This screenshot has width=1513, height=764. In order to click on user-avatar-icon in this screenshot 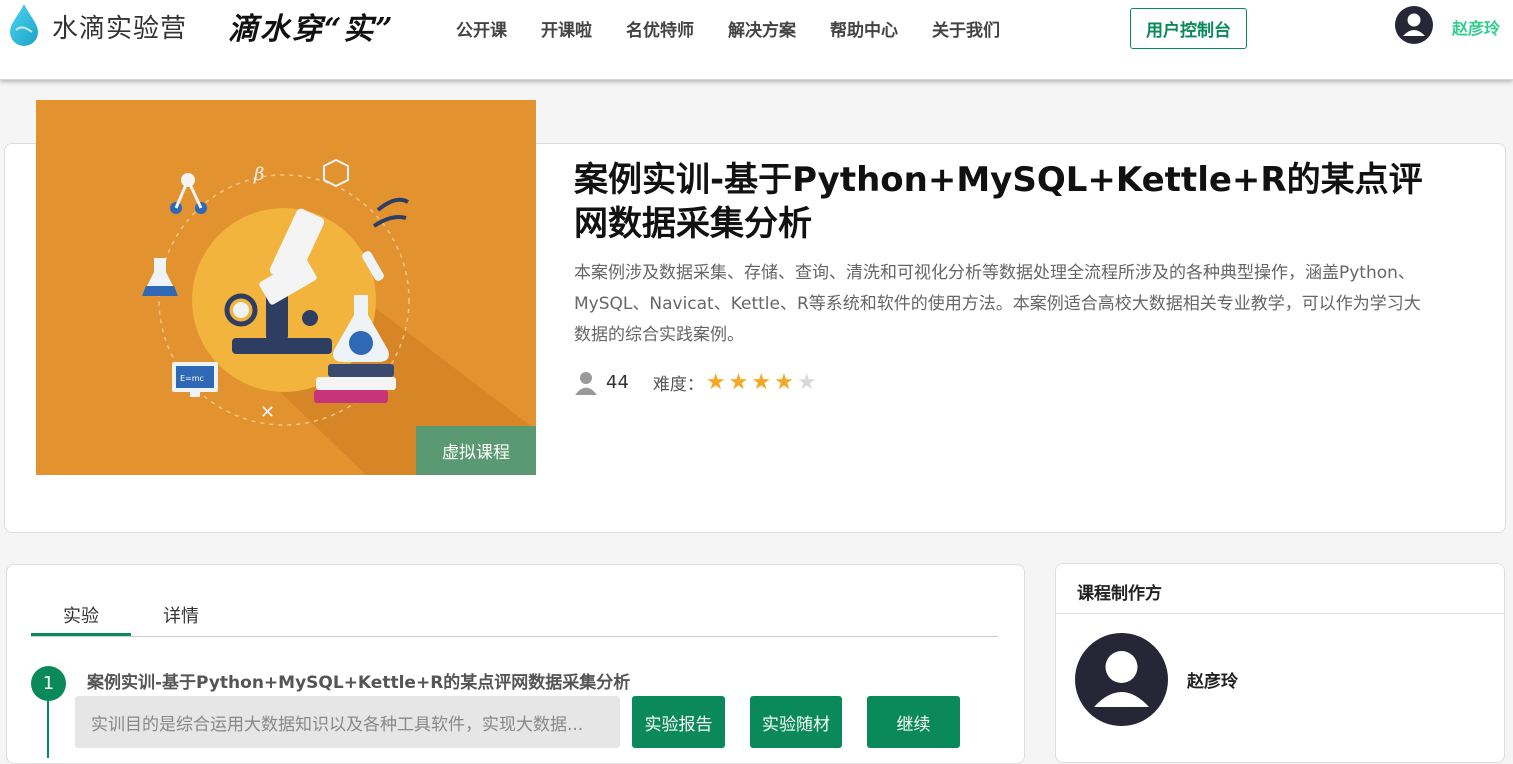, I will do `click(1414, 25)`.